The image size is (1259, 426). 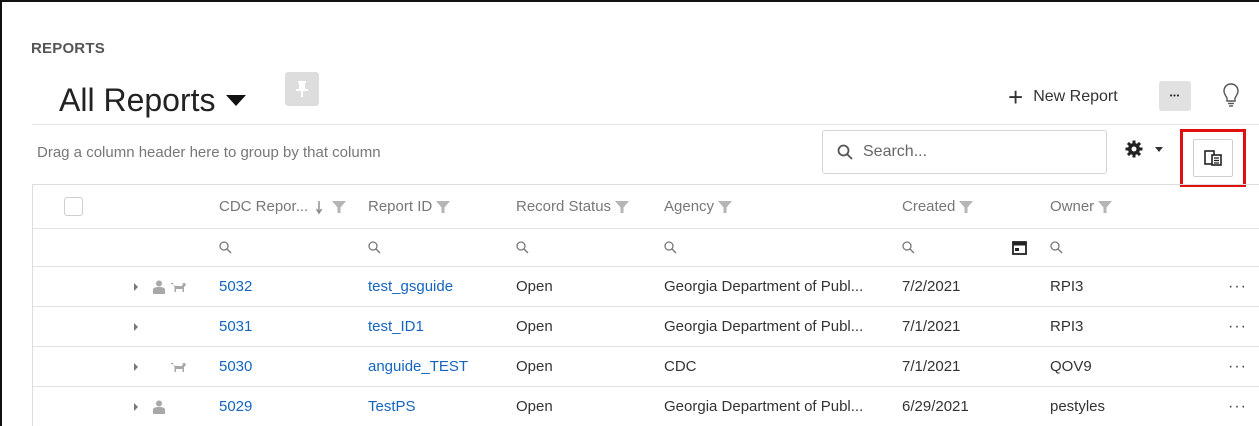 I want to click on cell-report-id: anguide_TEST, so click(x=418, y=366).